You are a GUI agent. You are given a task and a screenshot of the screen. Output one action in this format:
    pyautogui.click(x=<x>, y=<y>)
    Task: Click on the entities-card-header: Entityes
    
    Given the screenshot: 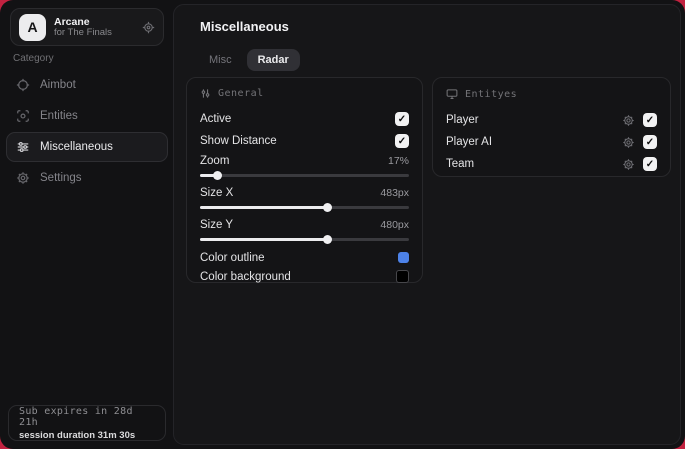 What is the action you would take?
    pyautogui.click(x=551, y=94)
    